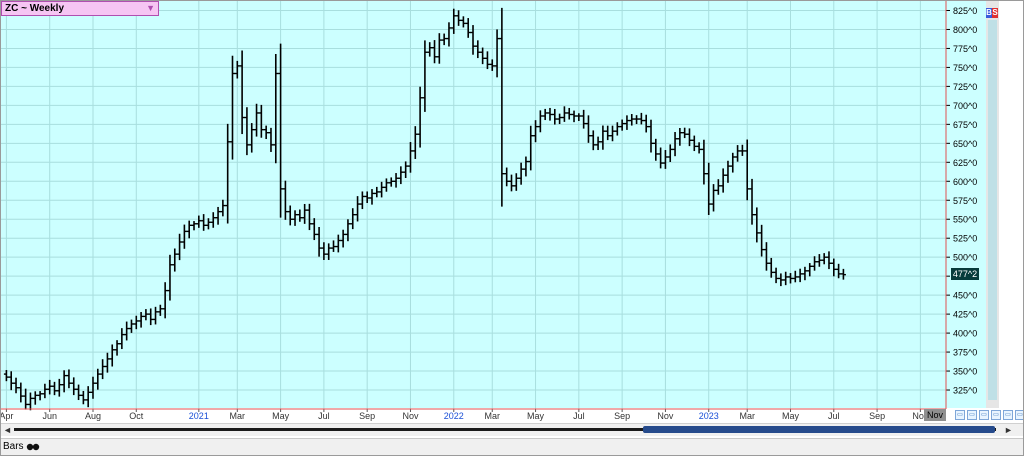  What do you see at coordinates (965, 201) in the screenshot?
I see `price-tick-label: 575^0` at bounding box center [965, 201].